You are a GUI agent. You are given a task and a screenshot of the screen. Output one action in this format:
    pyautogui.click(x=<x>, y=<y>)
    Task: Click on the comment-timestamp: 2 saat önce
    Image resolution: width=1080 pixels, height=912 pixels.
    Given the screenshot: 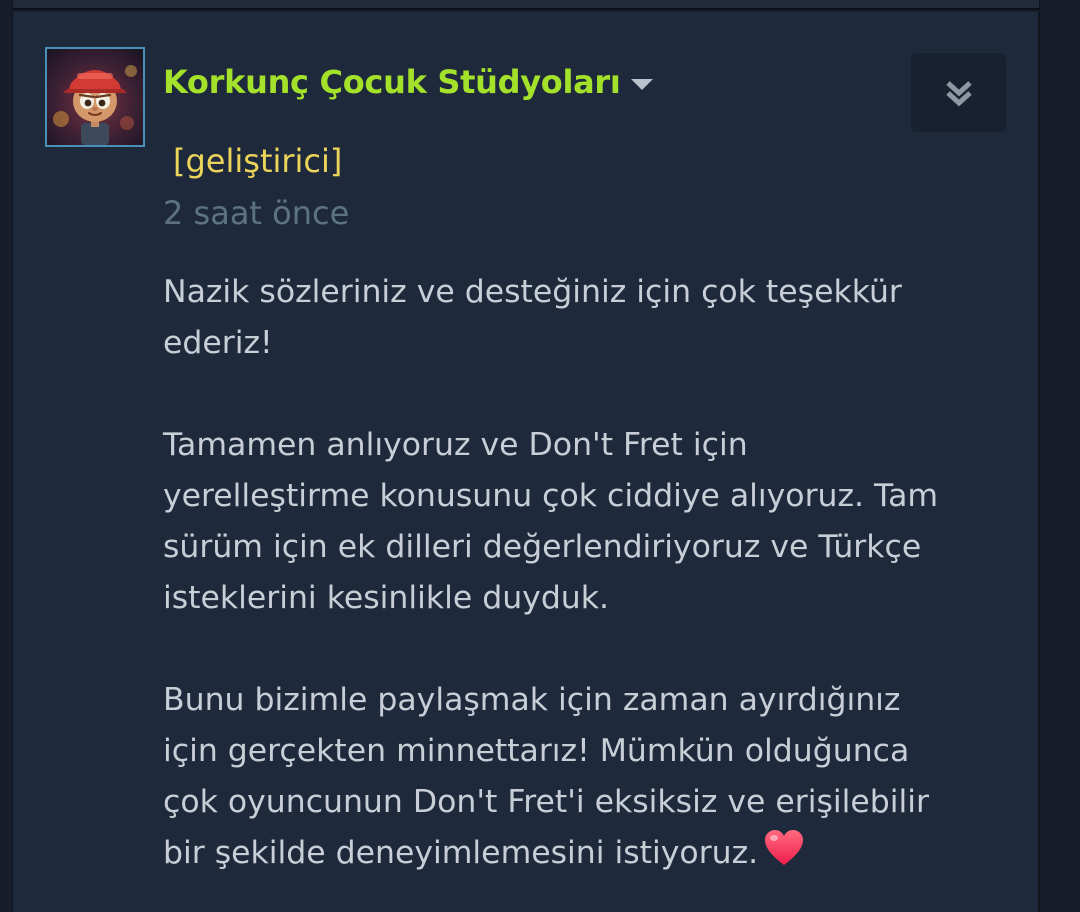 What is the action you would take?
    pyautogui.click(x=256, y=213)
    